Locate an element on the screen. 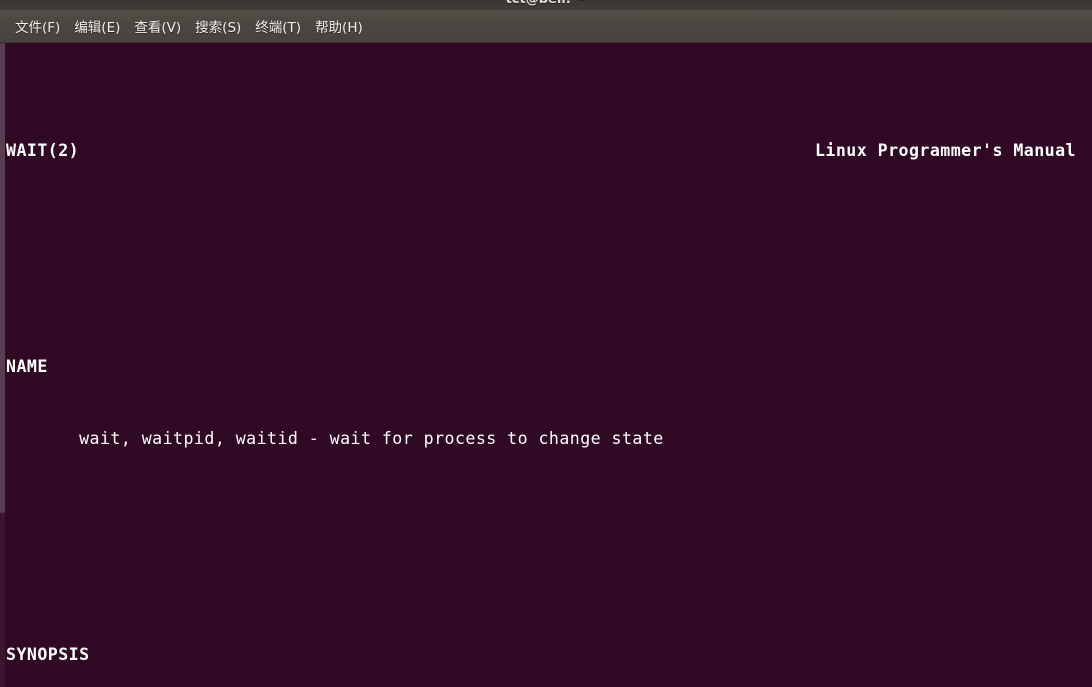 The height and width of the screenshot is (687, 1092). section-heading-synopsis: SYNOPSIS is located at coordinates (546, 655).